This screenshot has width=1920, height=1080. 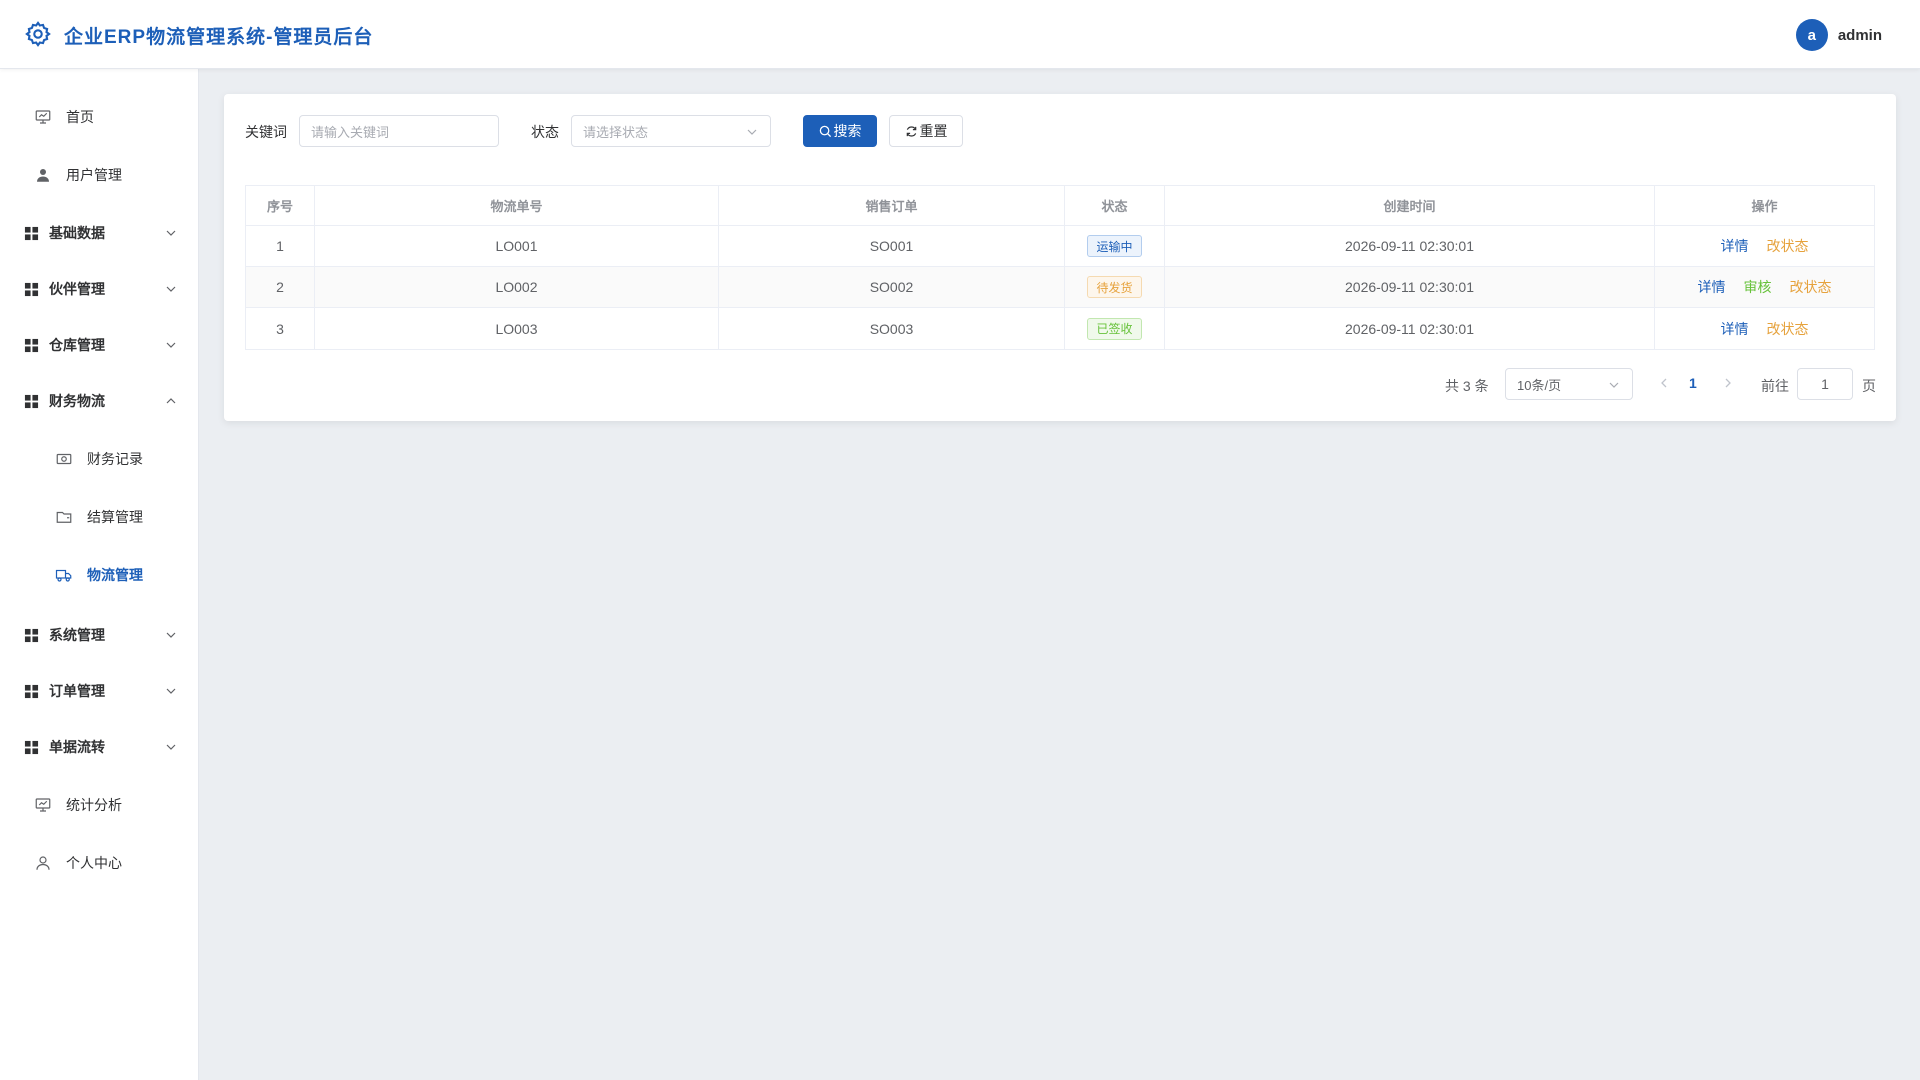 What do you see at coordinates (43, 863) in the screenshot?
I see `user-outline-icon` at bounding box center [43, 863].